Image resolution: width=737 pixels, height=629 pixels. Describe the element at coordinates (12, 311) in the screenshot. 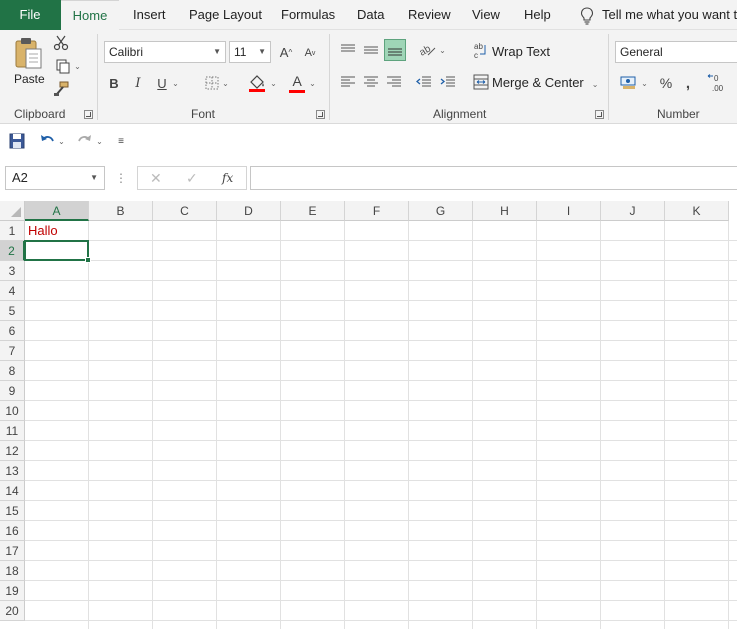

I see `row-header-5: 5` at that location.